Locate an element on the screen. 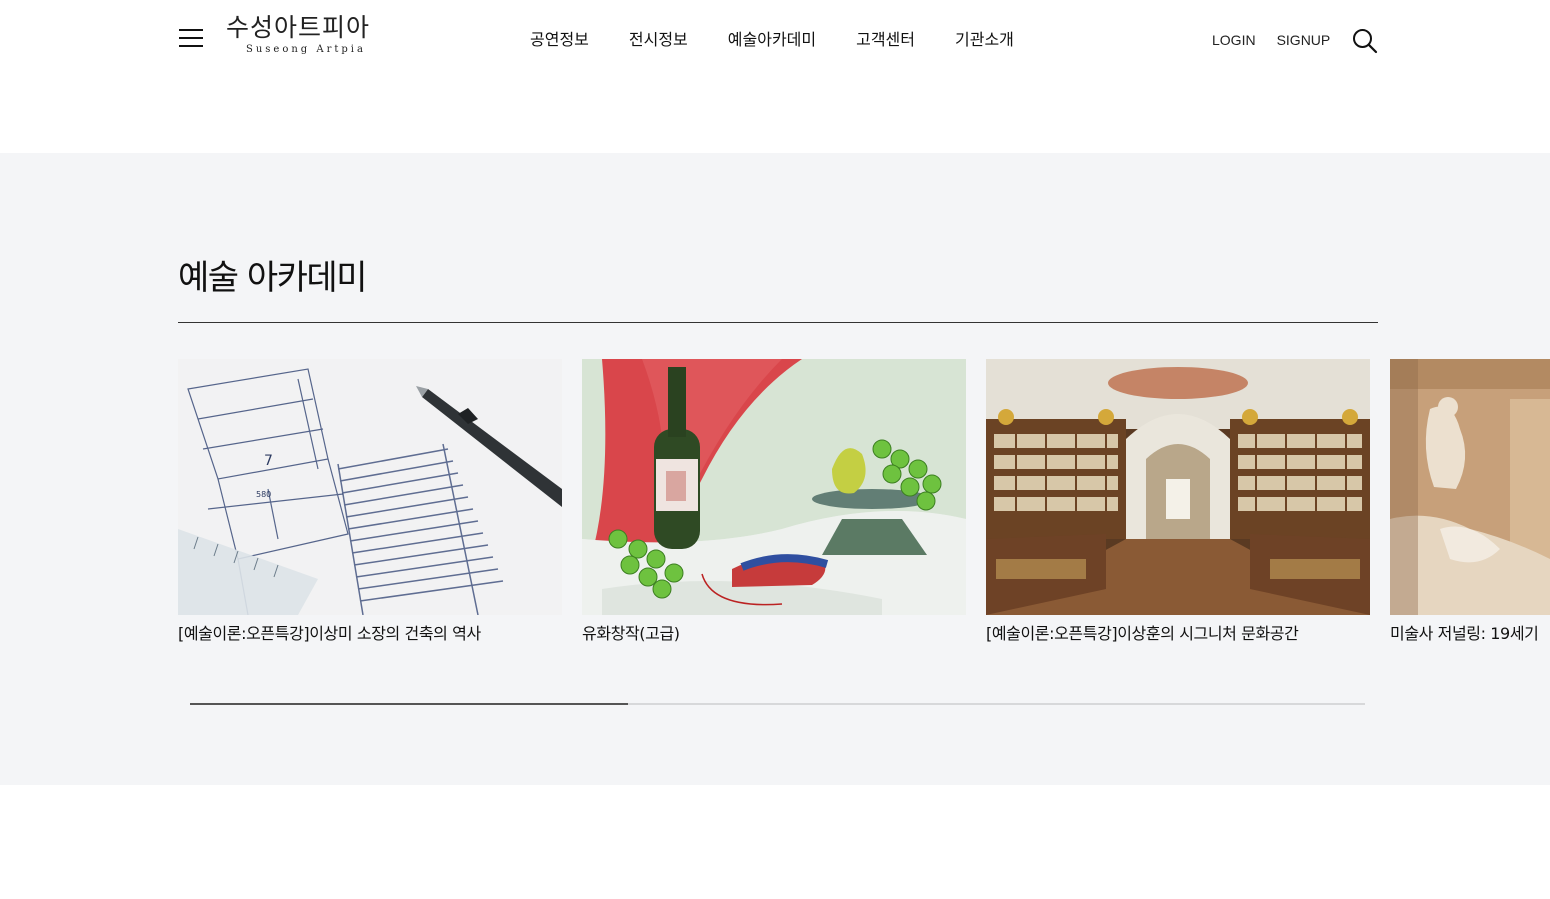 The height and width of the screenshot is (899, 1550). academy-card: [예술이론:오픈특강]이상훈의 시그니처 문화공간 is located at coordinates (1178, 509).